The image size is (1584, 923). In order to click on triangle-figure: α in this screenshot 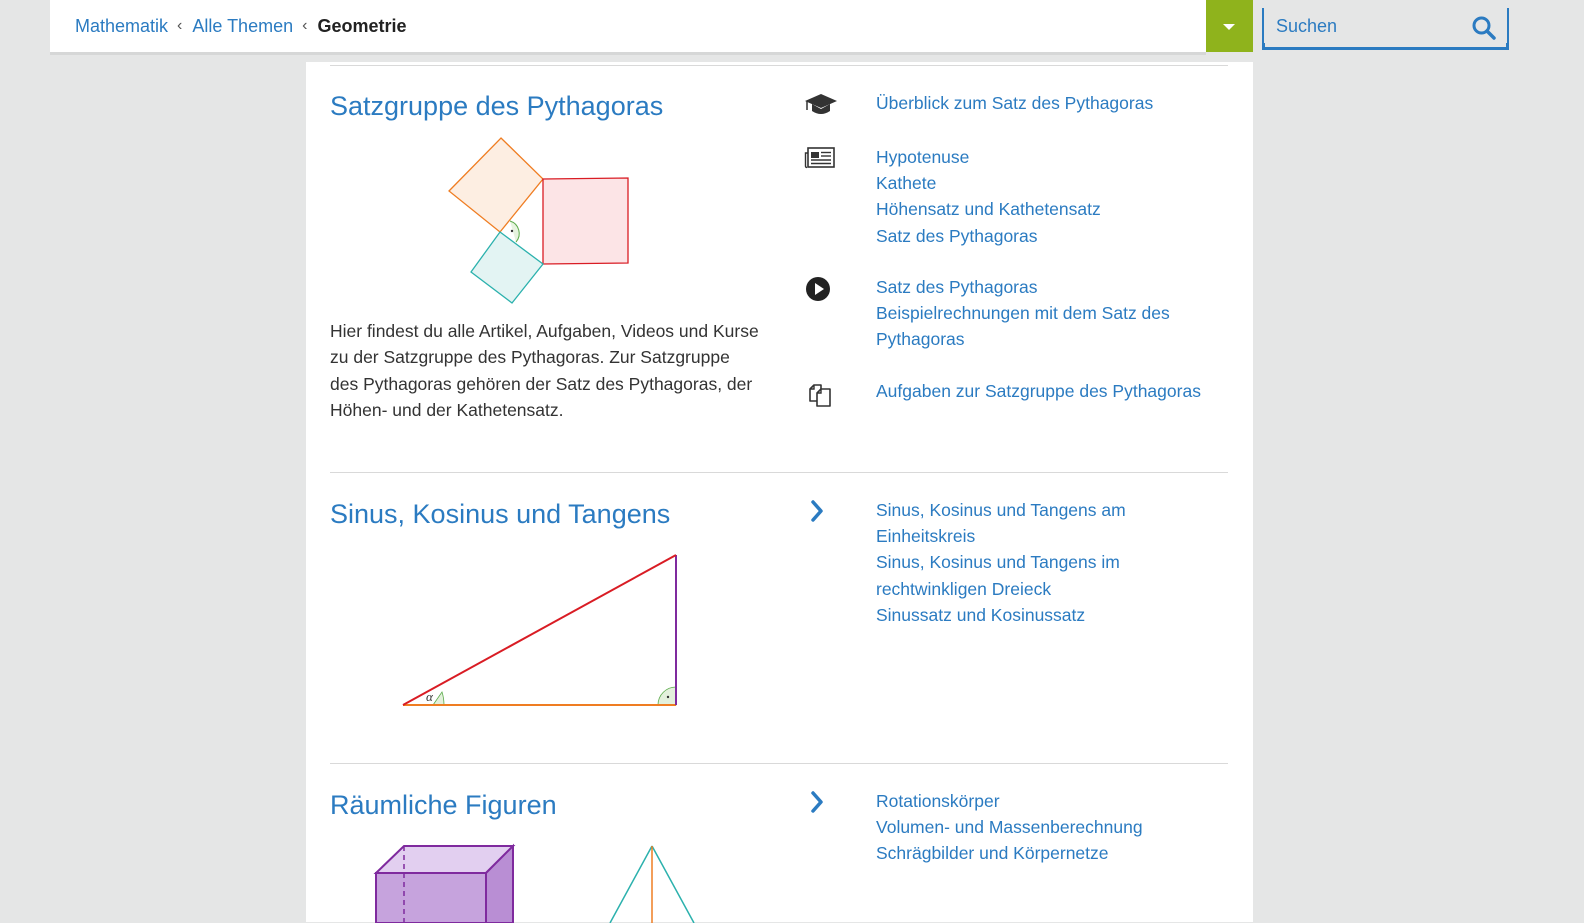, I will do `click(541, 629)`.